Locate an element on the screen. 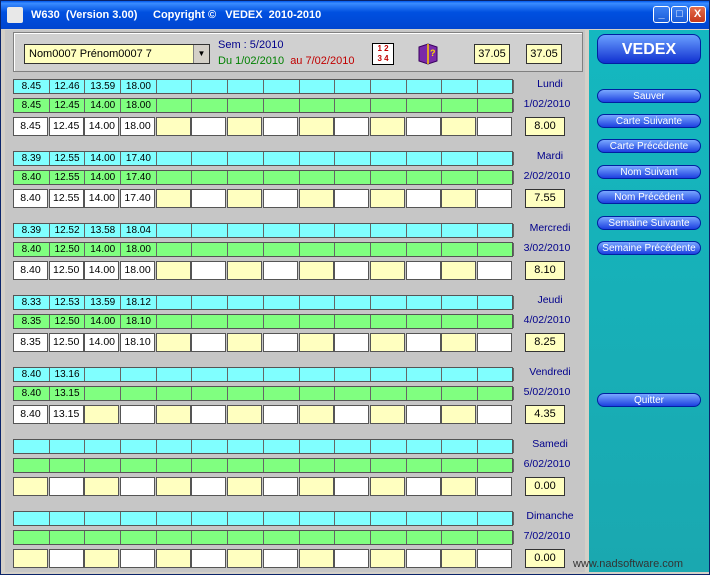  time-input: 18.10 is located at coordinates (138, 342).